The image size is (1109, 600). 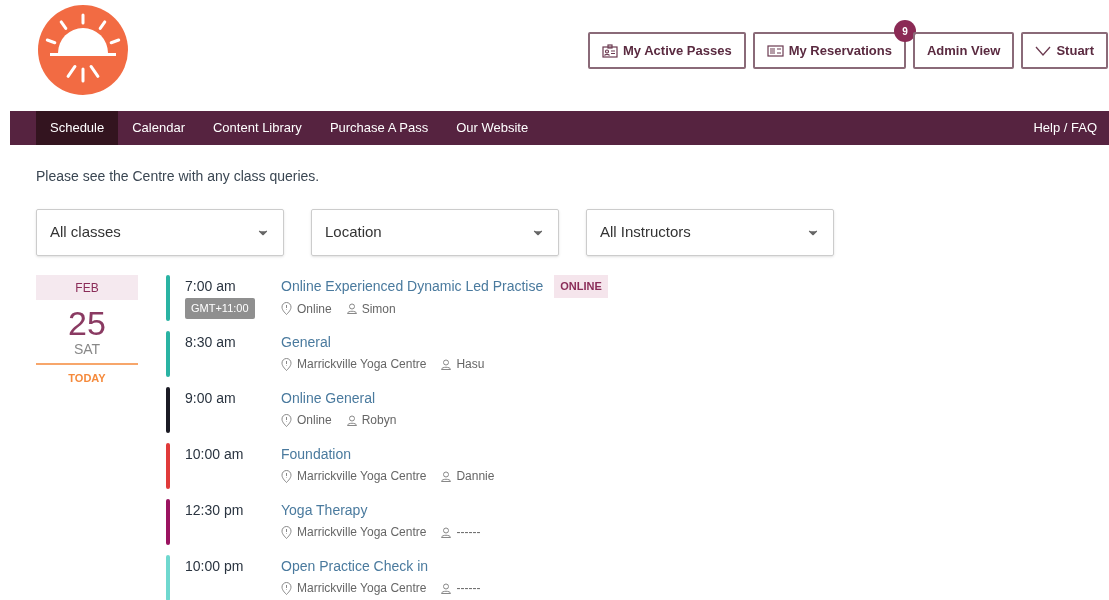 What do you see at coordinates (435, 232) in the screenshot?
I see `filter-dropdown: Location` at bounding box center [435, 232].